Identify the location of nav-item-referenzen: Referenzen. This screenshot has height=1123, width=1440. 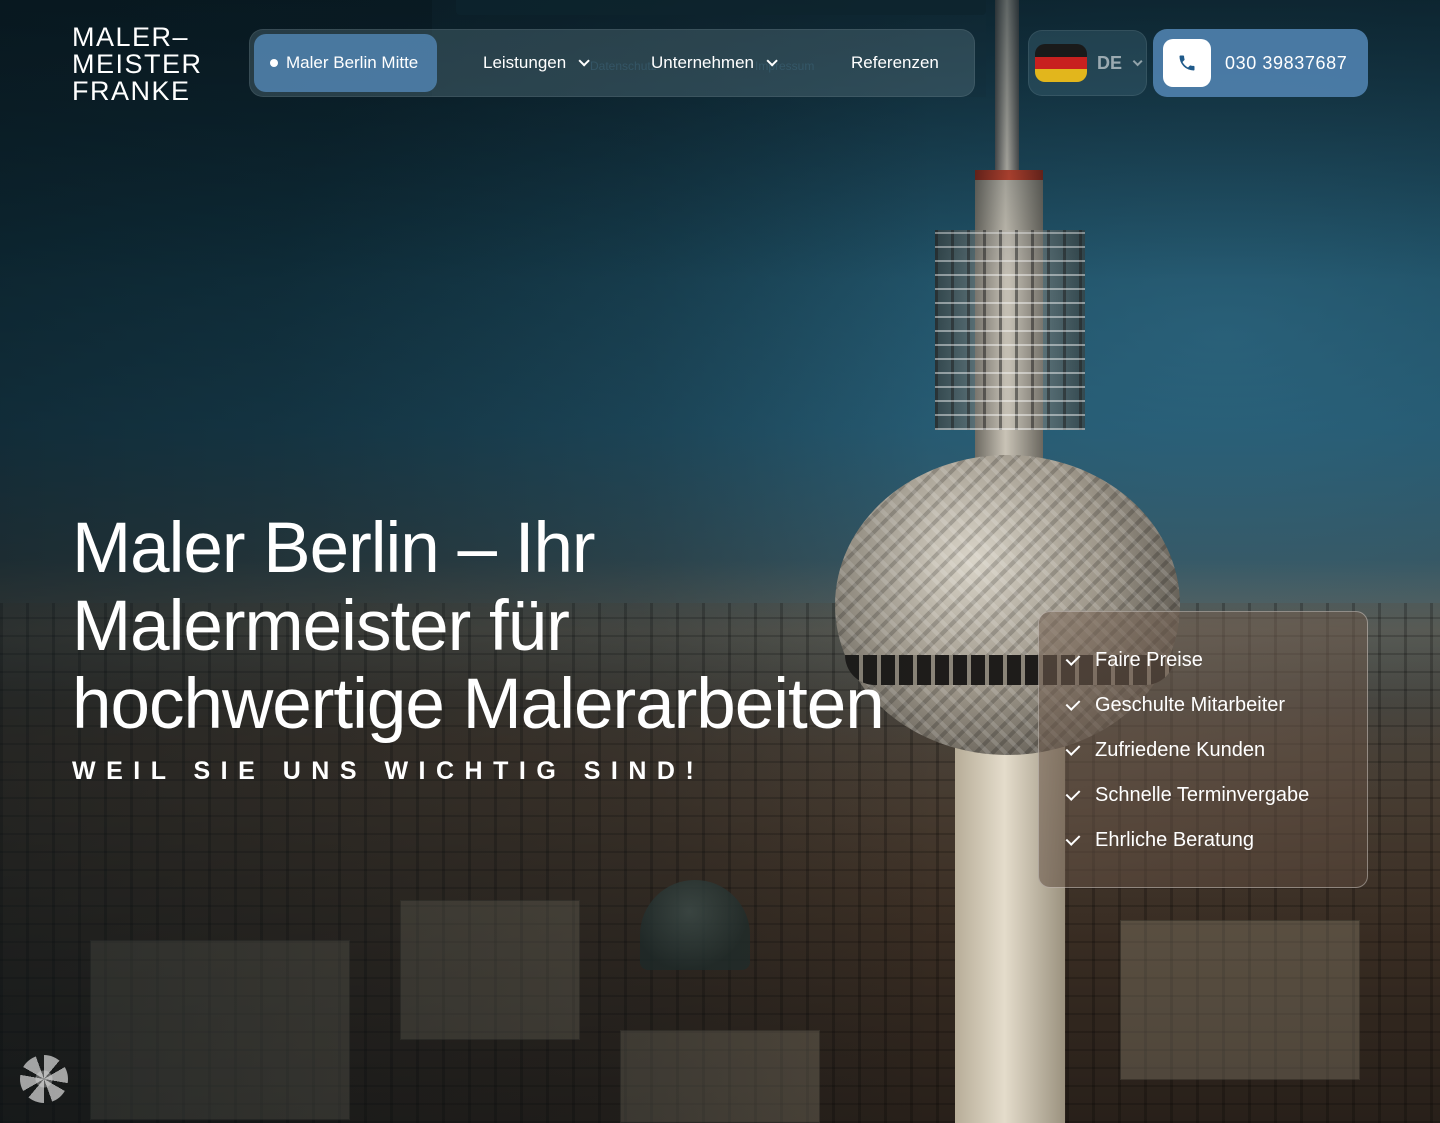
(895, 63).